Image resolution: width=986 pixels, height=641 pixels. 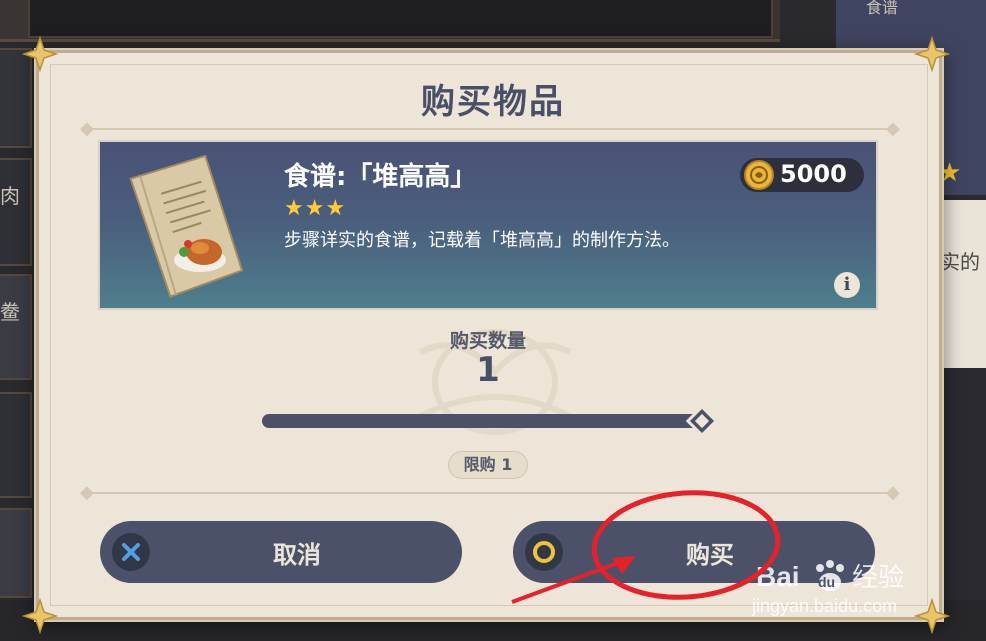 I want to click on background-top-bar, so click(x=390, y=21).